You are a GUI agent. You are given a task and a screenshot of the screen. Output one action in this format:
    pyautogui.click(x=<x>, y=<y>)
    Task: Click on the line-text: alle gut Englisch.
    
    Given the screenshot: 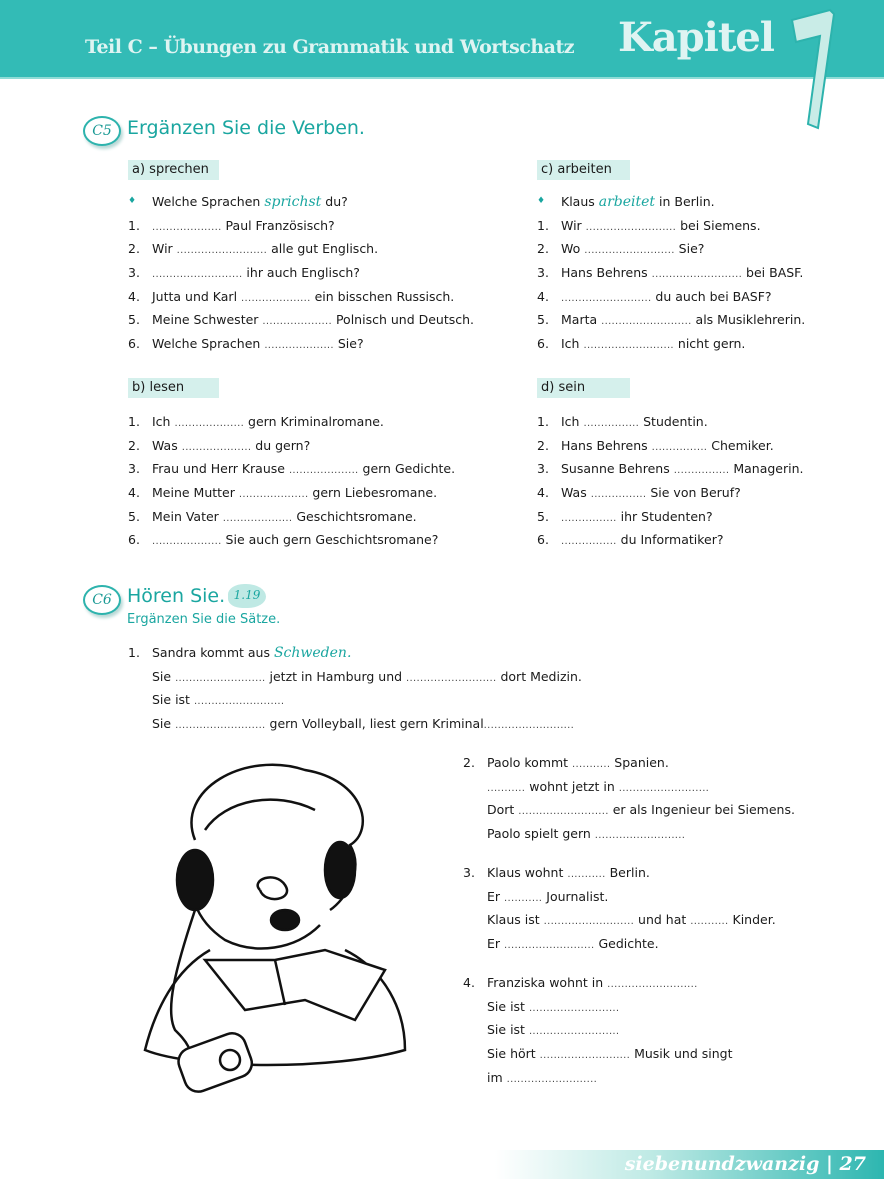 What is the action you would take?
    pyautogui.click(x=323, y=249)
    